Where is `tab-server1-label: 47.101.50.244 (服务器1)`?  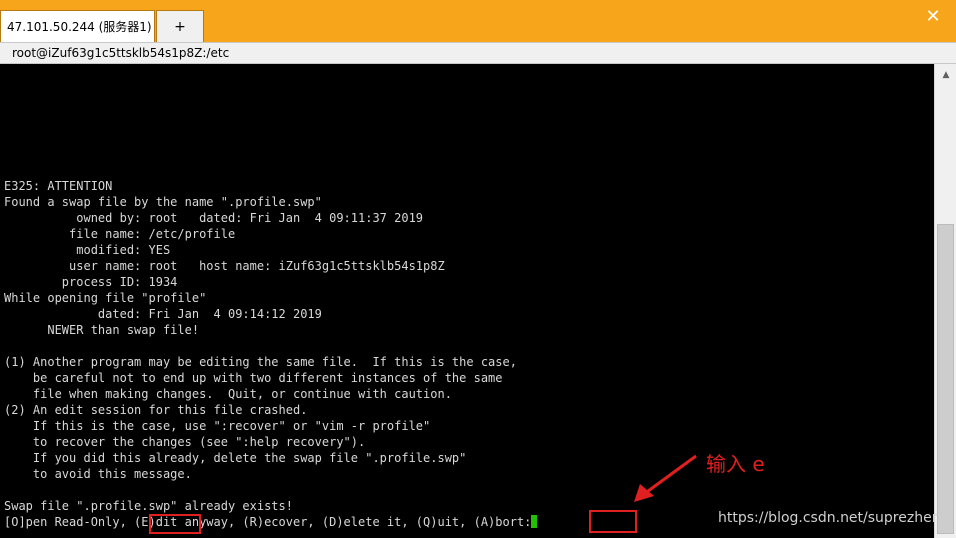
tab-server1-label: 47.101.50.244 (服务器1) is located at coordinates (79, 27).